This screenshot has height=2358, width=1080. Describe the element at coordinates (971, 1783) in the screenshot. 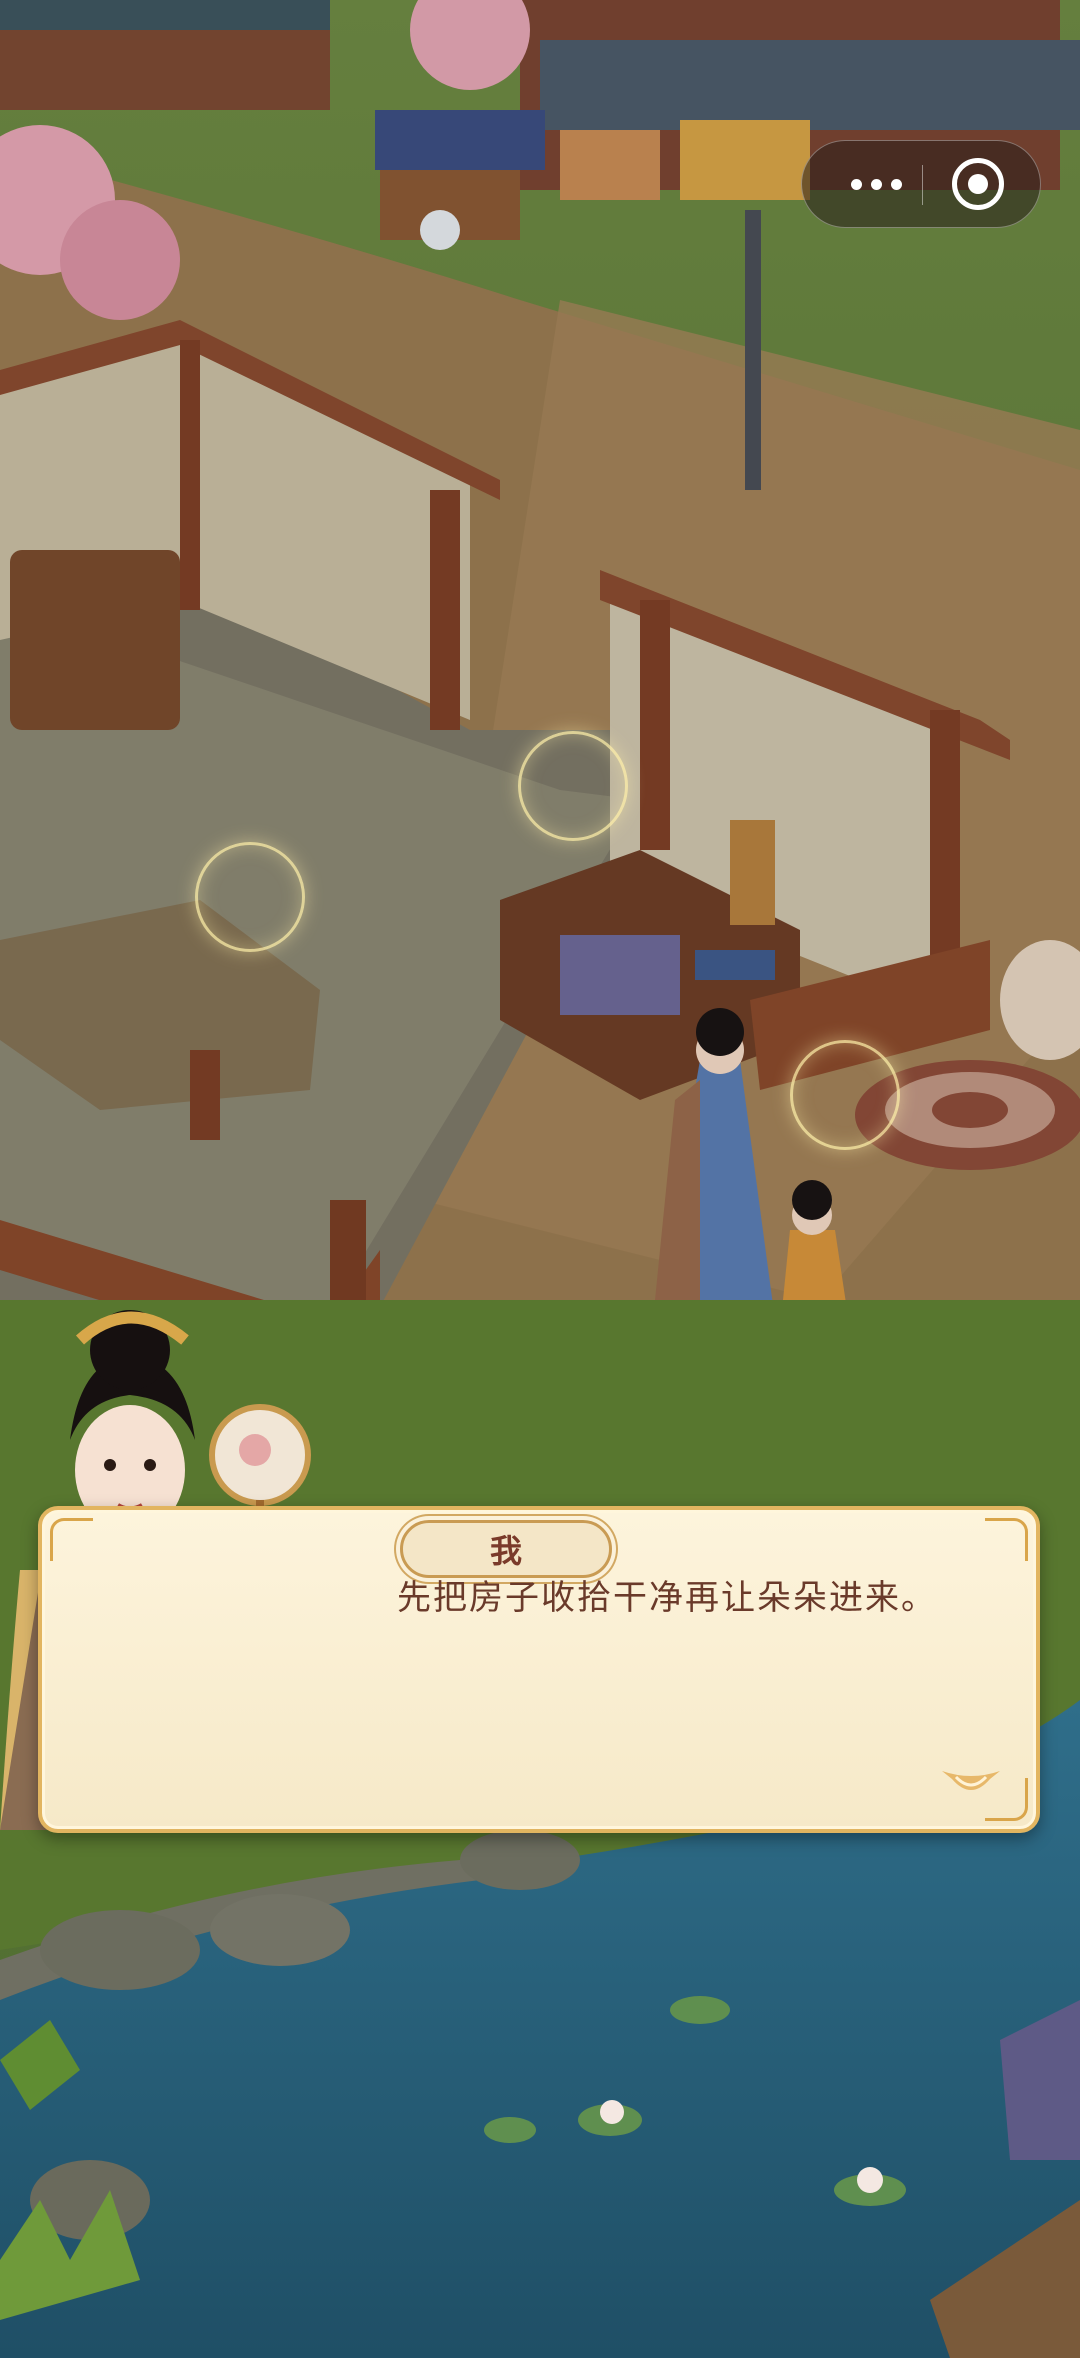

I see `next-arrow-icon` at that location.